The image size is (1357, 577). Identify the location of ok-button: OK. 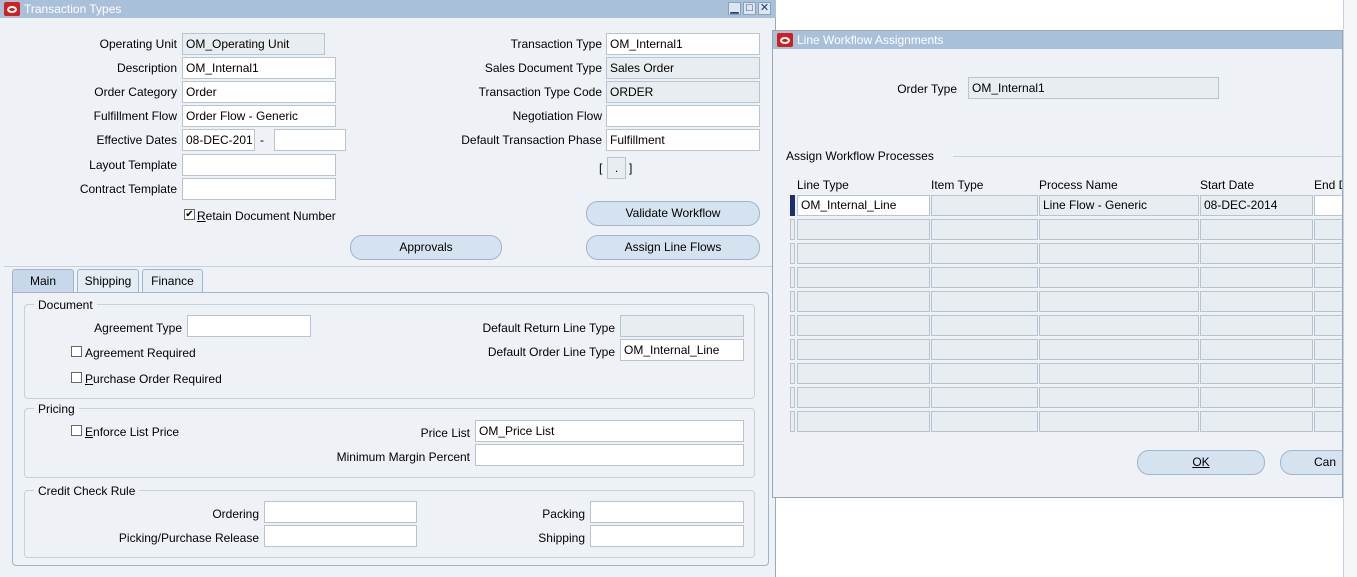
(1201, 462).